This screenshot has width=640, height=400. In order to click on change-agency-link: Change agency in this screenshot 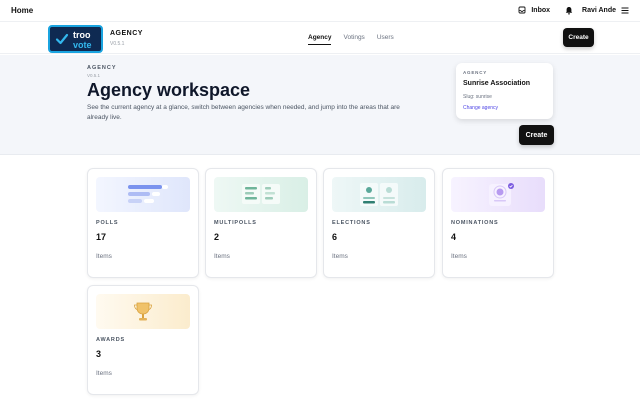, I will do `click(480, 108)`.